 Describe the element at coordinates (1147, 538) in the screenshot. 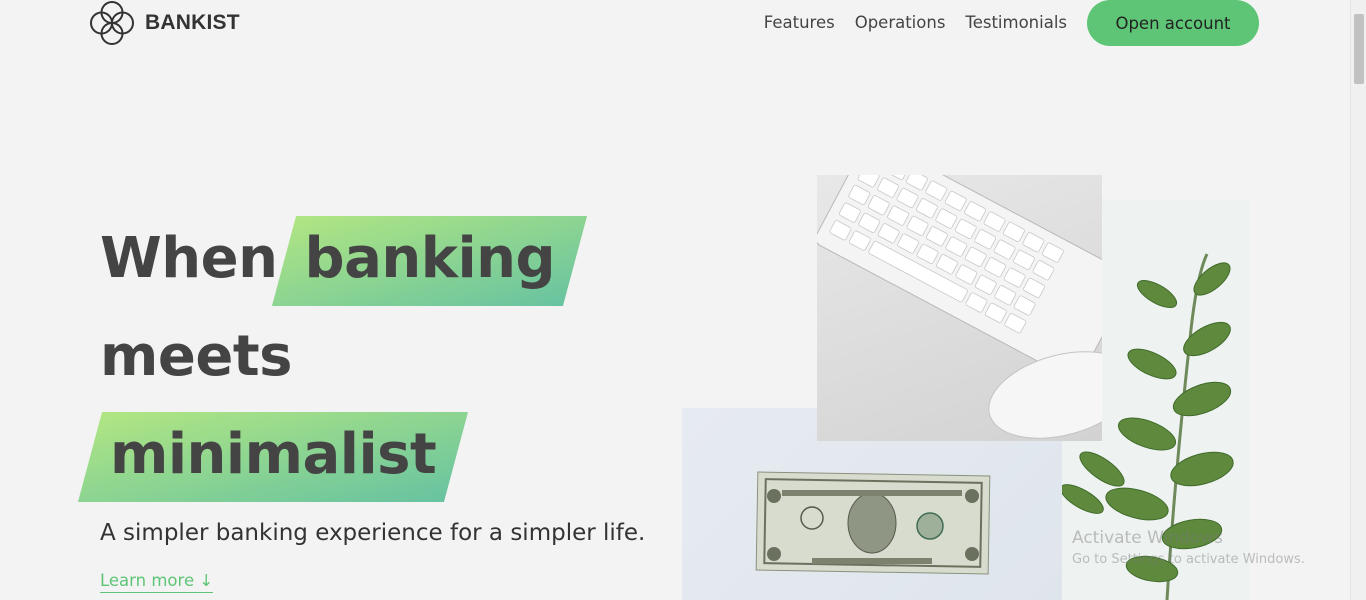

I see `watermark-title: Activate Windows` at that location.